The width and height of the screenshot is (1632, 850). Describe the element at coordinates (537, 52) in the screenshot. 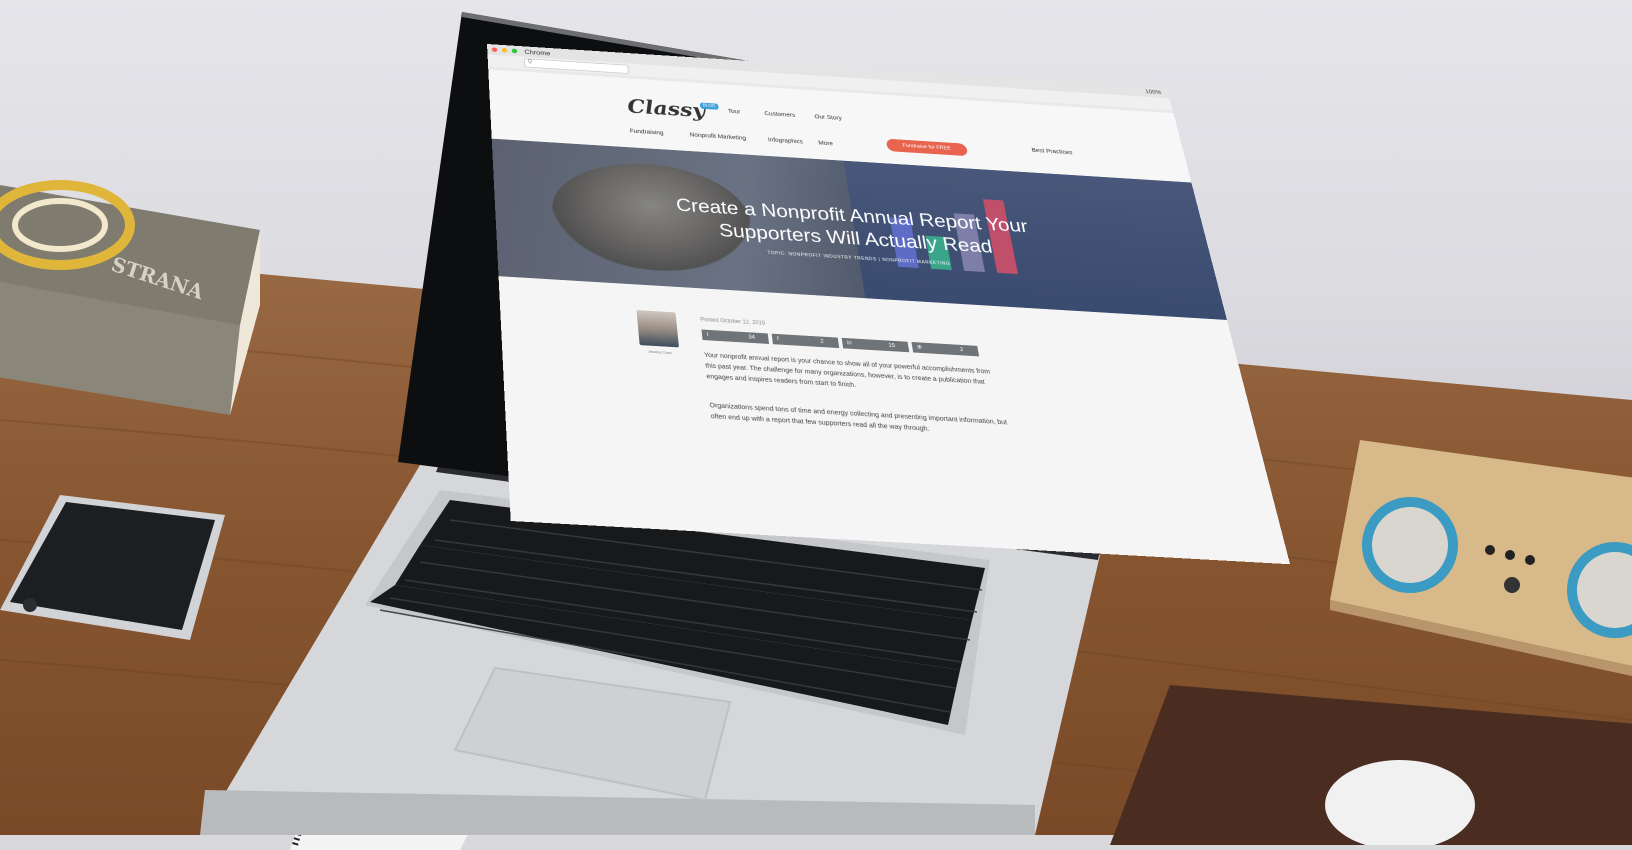

I see `browser-app-name: Chrome` at that location.